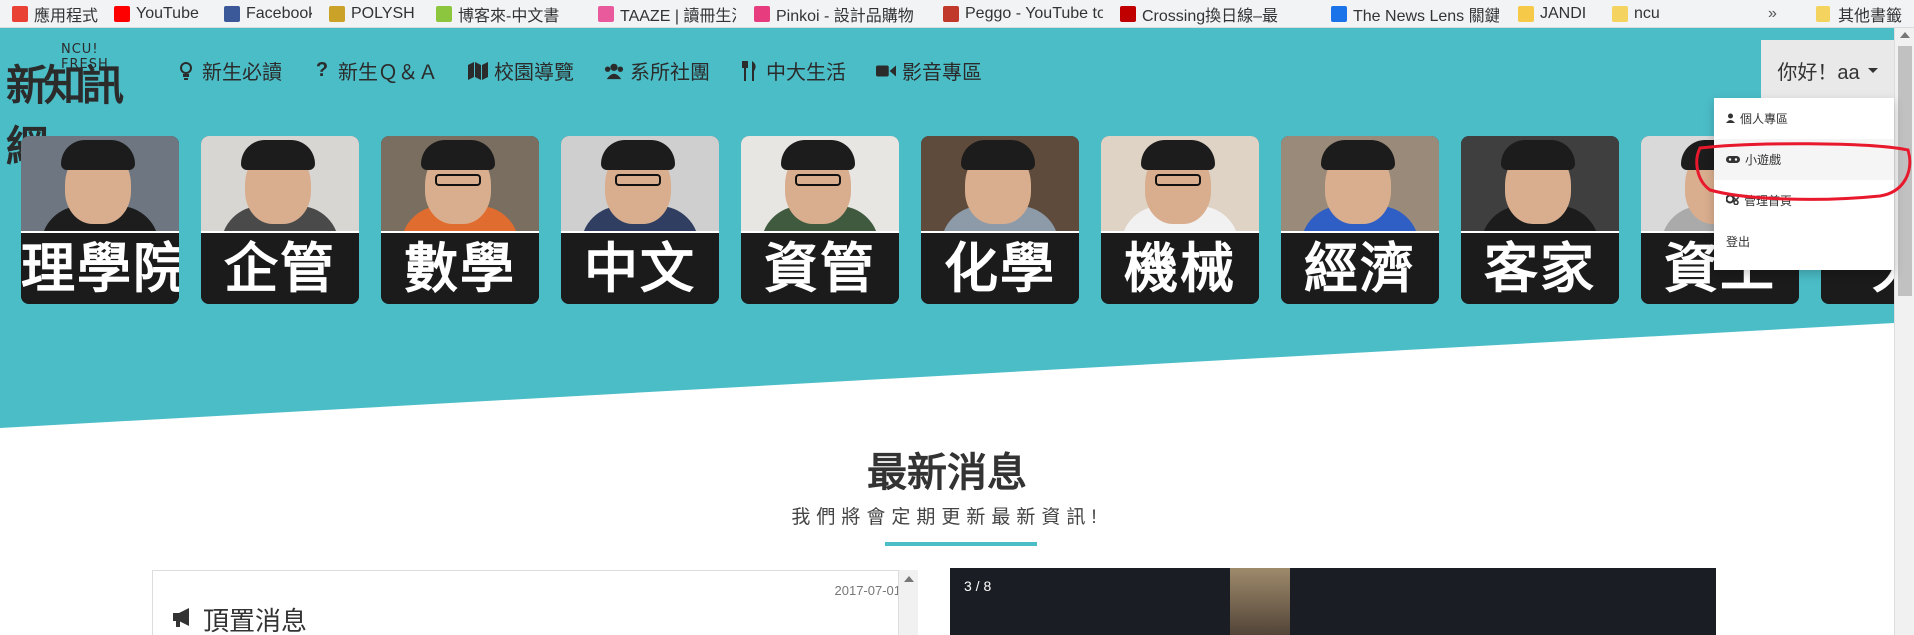 This screenshot has height=635, width=1914. Describe the element at coordinates (1216, 13) in the screenshot. I see `bookmark-item: Crossing換日線–最` at that location.